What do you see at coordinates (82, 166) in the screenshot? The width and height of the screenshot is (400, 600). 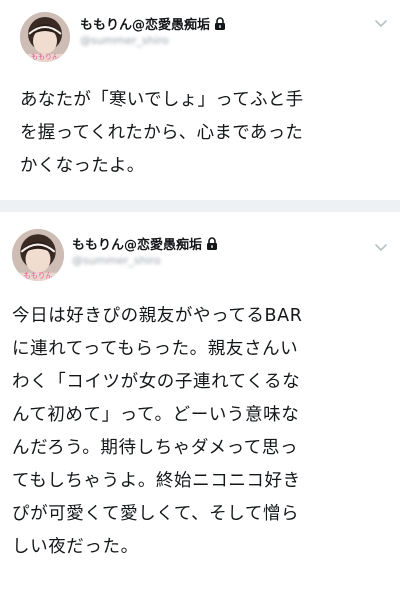 I see `tweet-line: かくなったよ。` at bounding box center [82, 166].